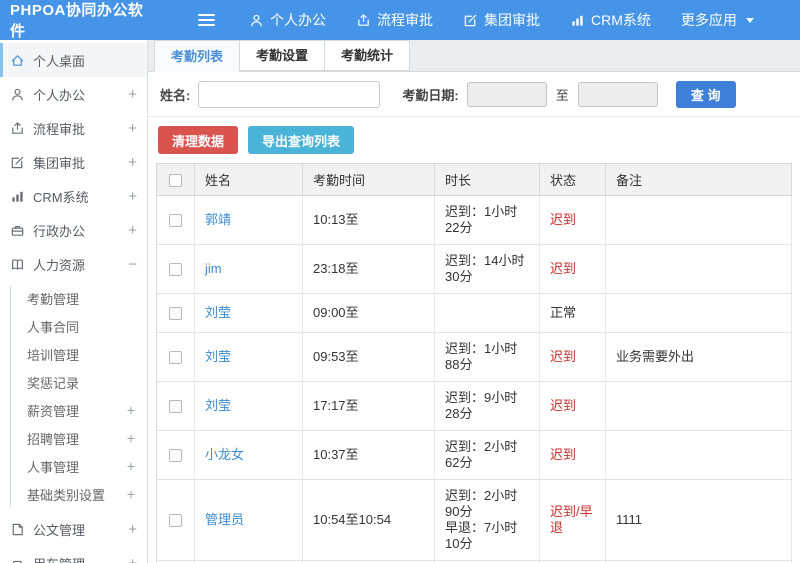  I want to click on sidebar-subitem-label: 奖惩记录, so click(53, 383).